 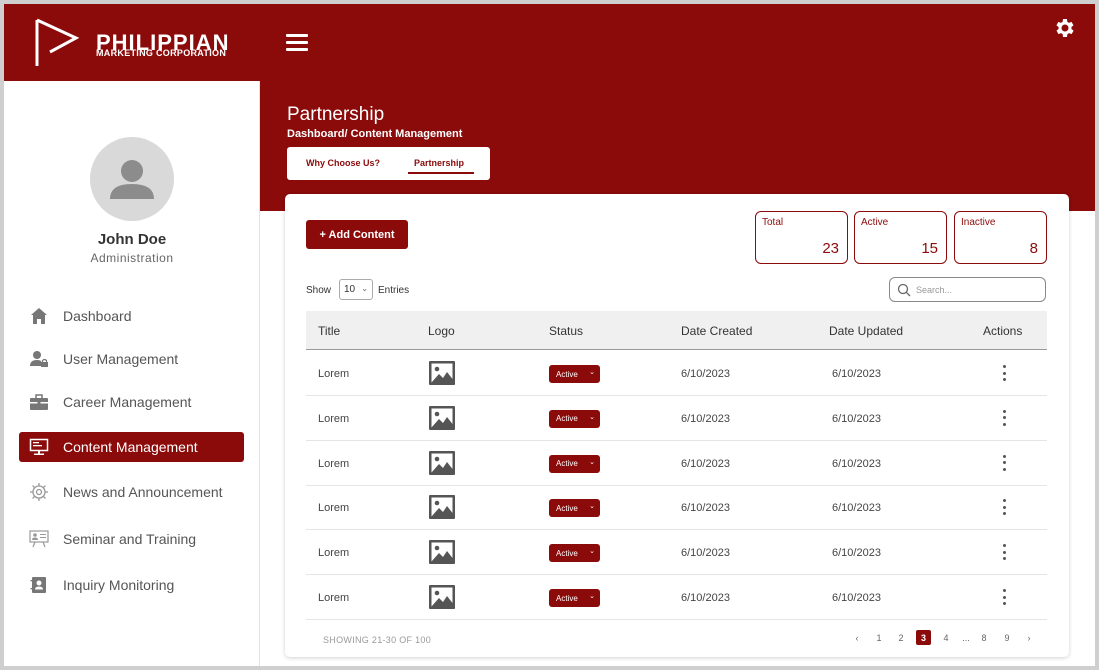 I want to click on column-header-actions: Actions, so click(x=1003, y=331).